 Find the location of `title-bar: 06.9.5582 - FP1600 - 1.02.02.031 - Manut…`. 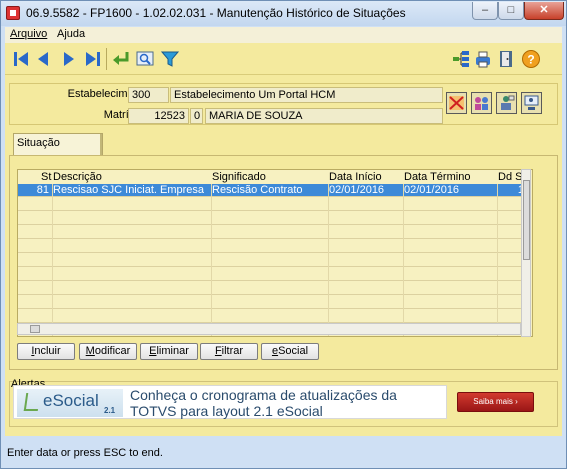

title-bar: 06.9.5582 - FP1600 - 1.02.02.031 - Manut… is located at coordinates (283, 13).